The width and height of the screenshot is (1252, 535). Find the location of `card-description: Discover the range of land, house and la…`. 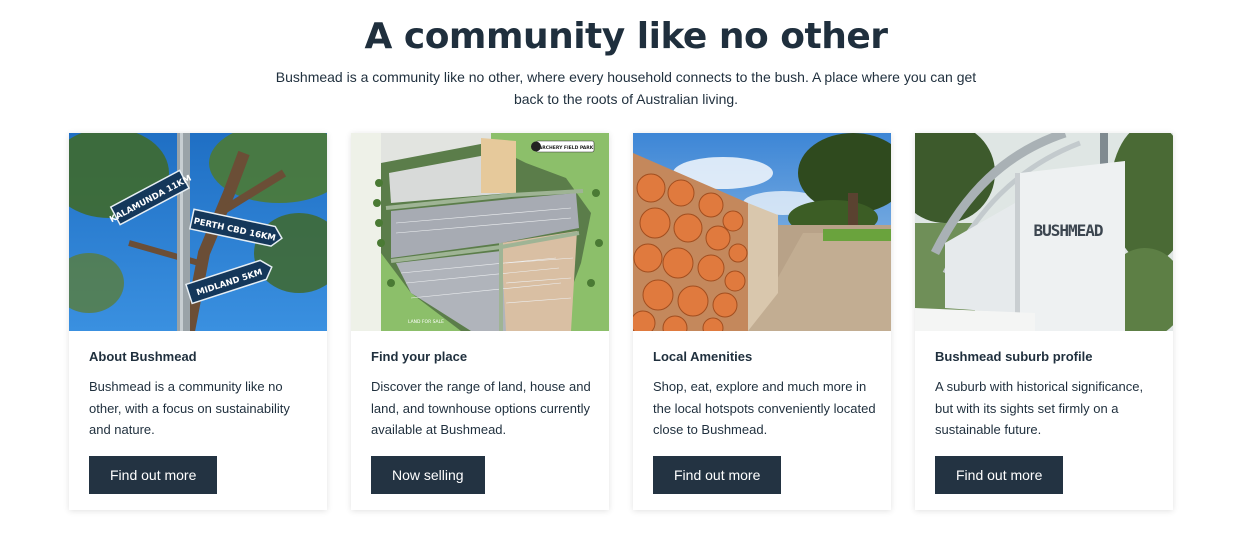

card-description: Discover the range of land, house and la… is located at coordinates (481, 408).